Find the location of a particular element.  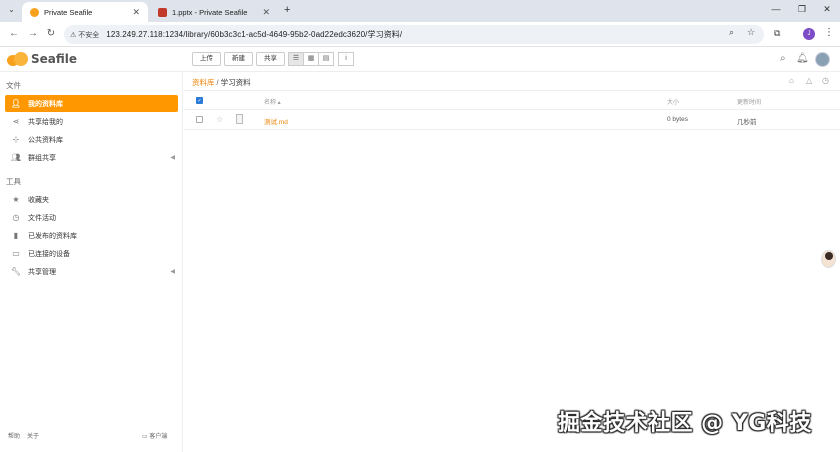

breadcrumb-current: 学习资料 is located at coordinates (235, 82).